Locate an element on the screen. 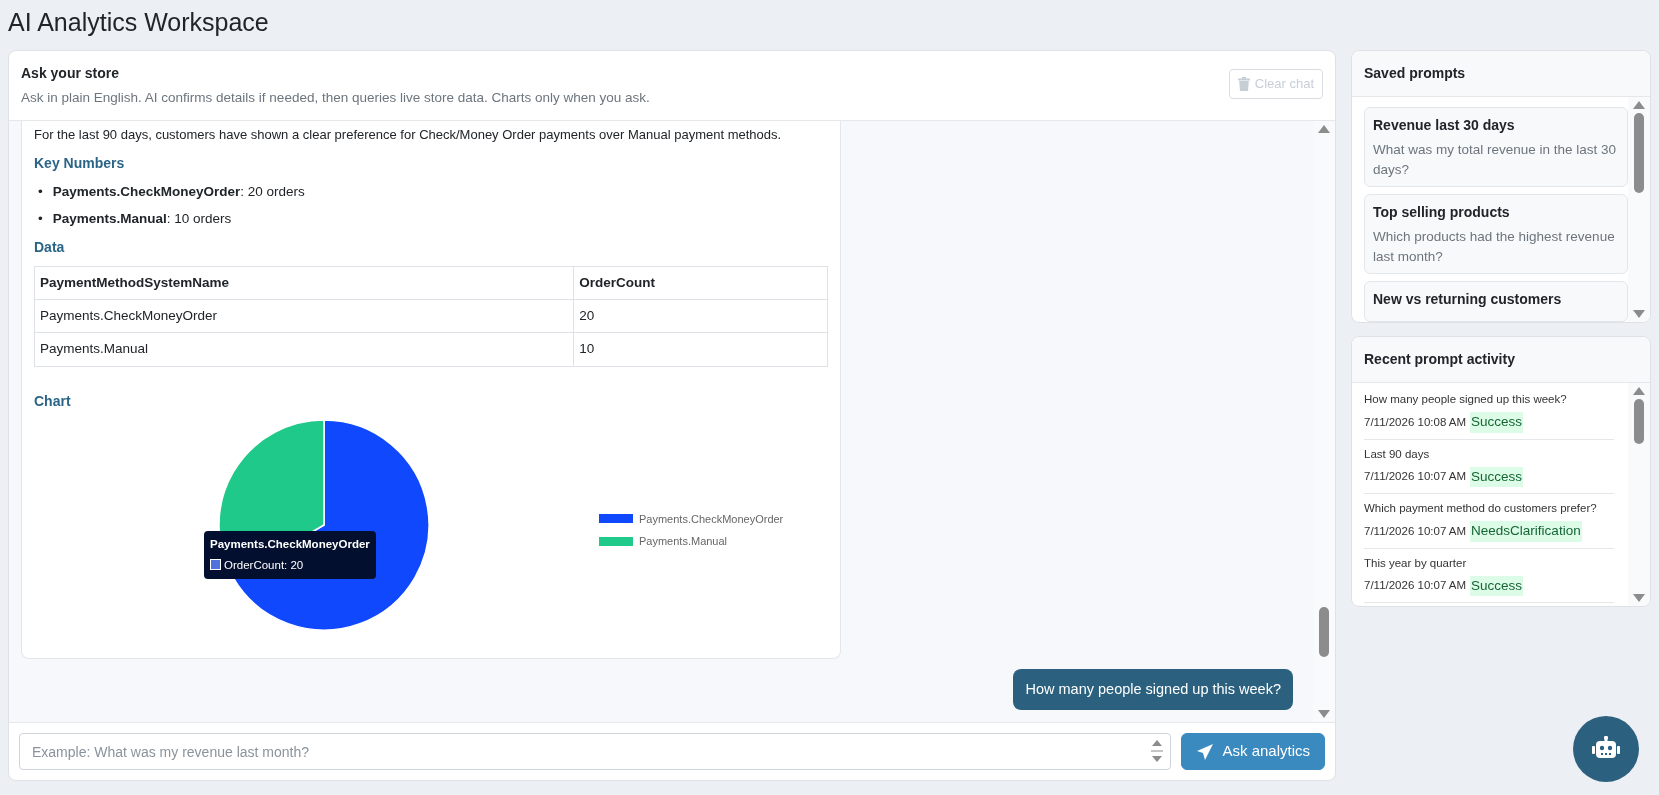  key-number-item: Payments.CheckMoneyOrder: 20 orders is located at coordinates (178, 191).